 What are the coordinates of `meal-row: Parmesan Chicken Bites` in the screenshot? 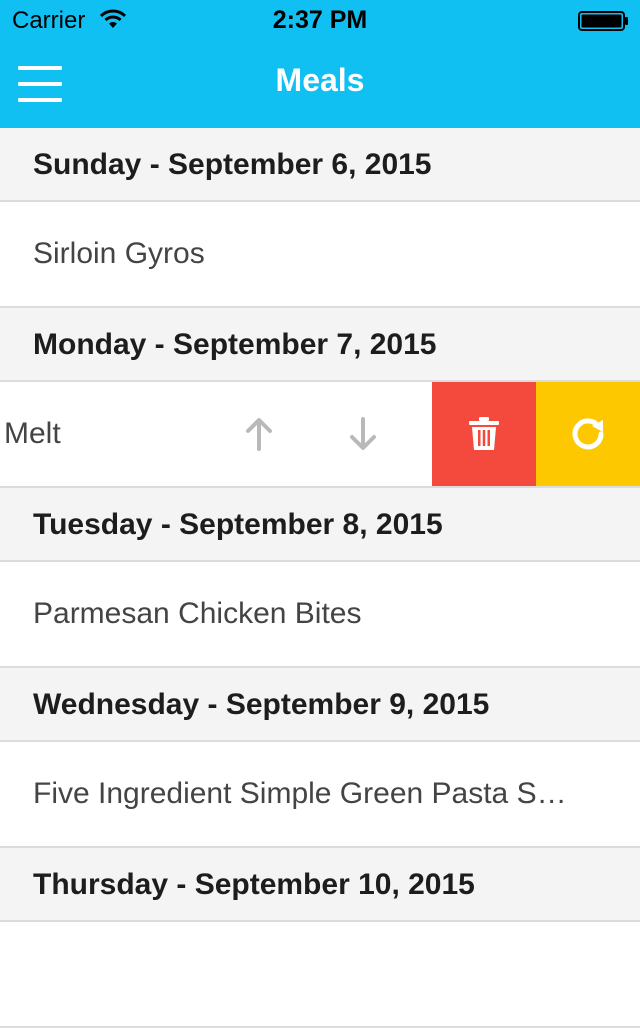 It's located at (320, 615).